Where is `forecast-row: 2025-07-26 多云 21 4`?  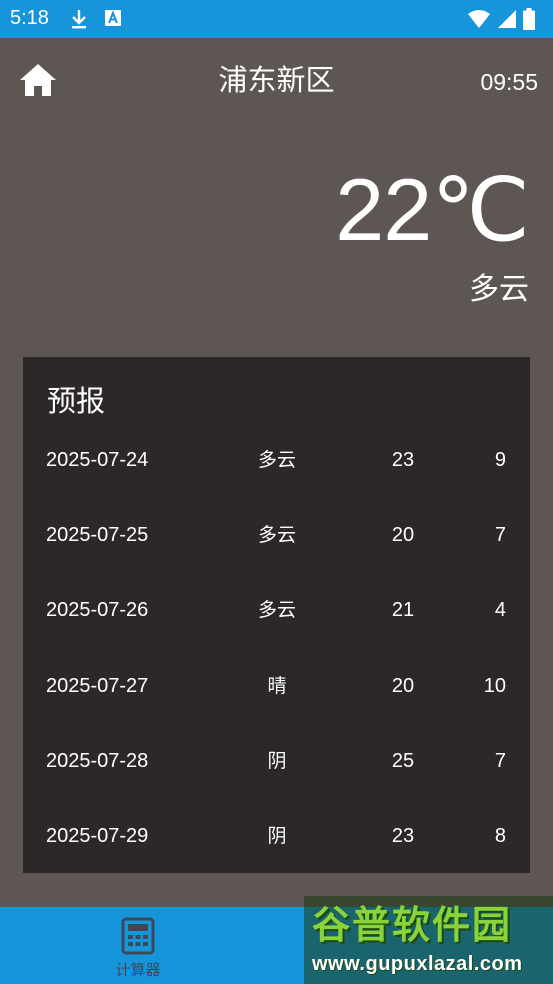
forecast-row: 2025-07-26 多云 21 4 is located at coordinates (276, 610).